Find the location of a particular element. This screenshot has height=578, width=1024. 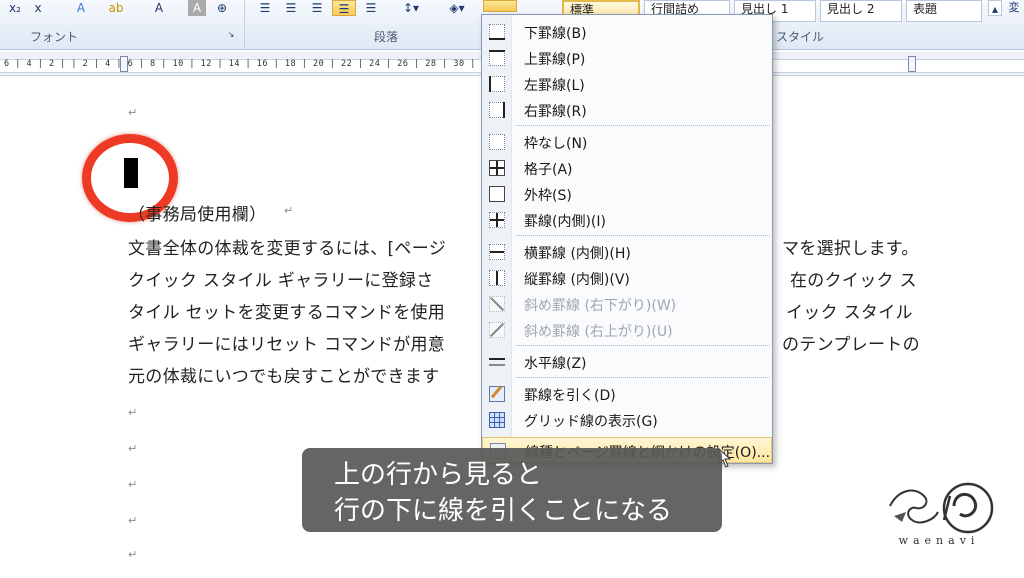

logo-wordmark: waenavi is located at coordinates (939, 540).